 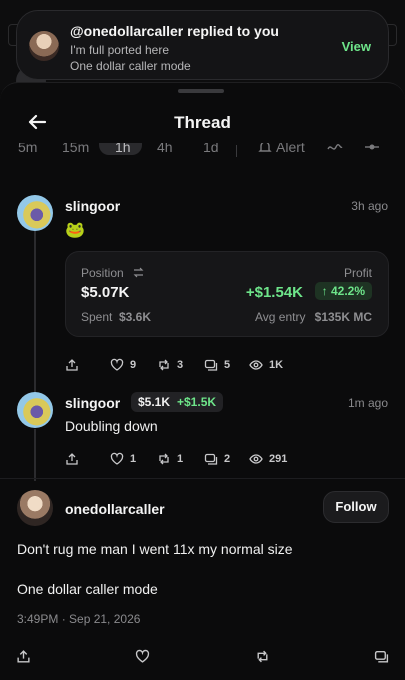 What do you see at coordinates (227, 365) in the screenshot?
I see `reply-count: 5` at bounding box center [227, 365].